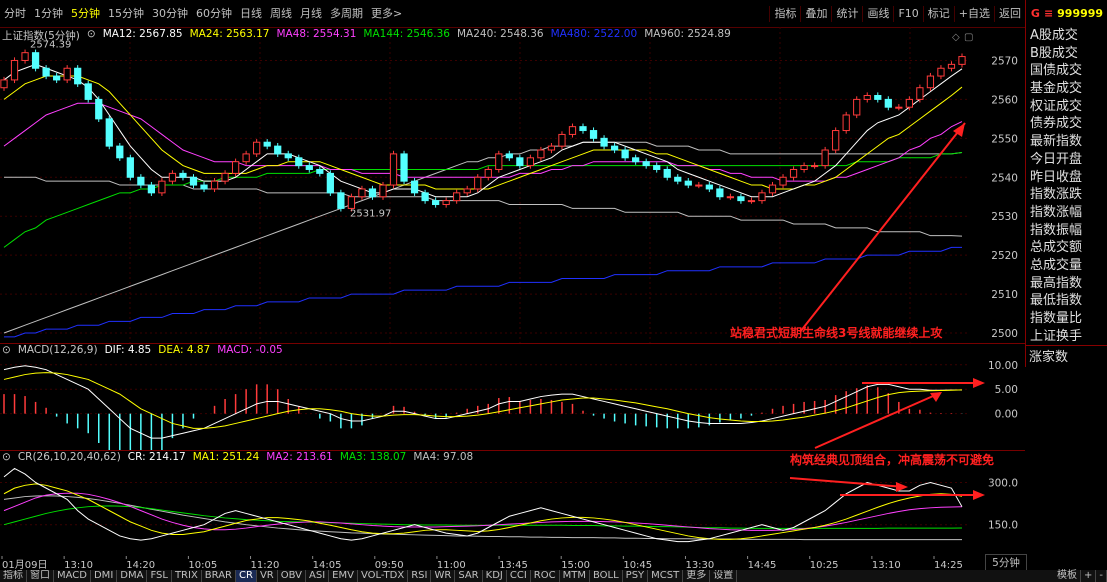  Describe the element at coordinates (311, 13) in the screenshot. I see `tab-period-monthly: 月线` at that location.